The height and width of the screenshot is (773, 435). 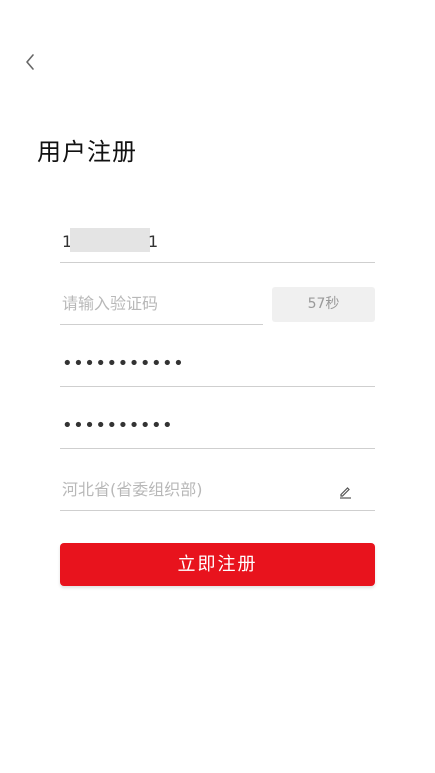 I want to click on page-title: 用户注册, so click(x=87, y=152).